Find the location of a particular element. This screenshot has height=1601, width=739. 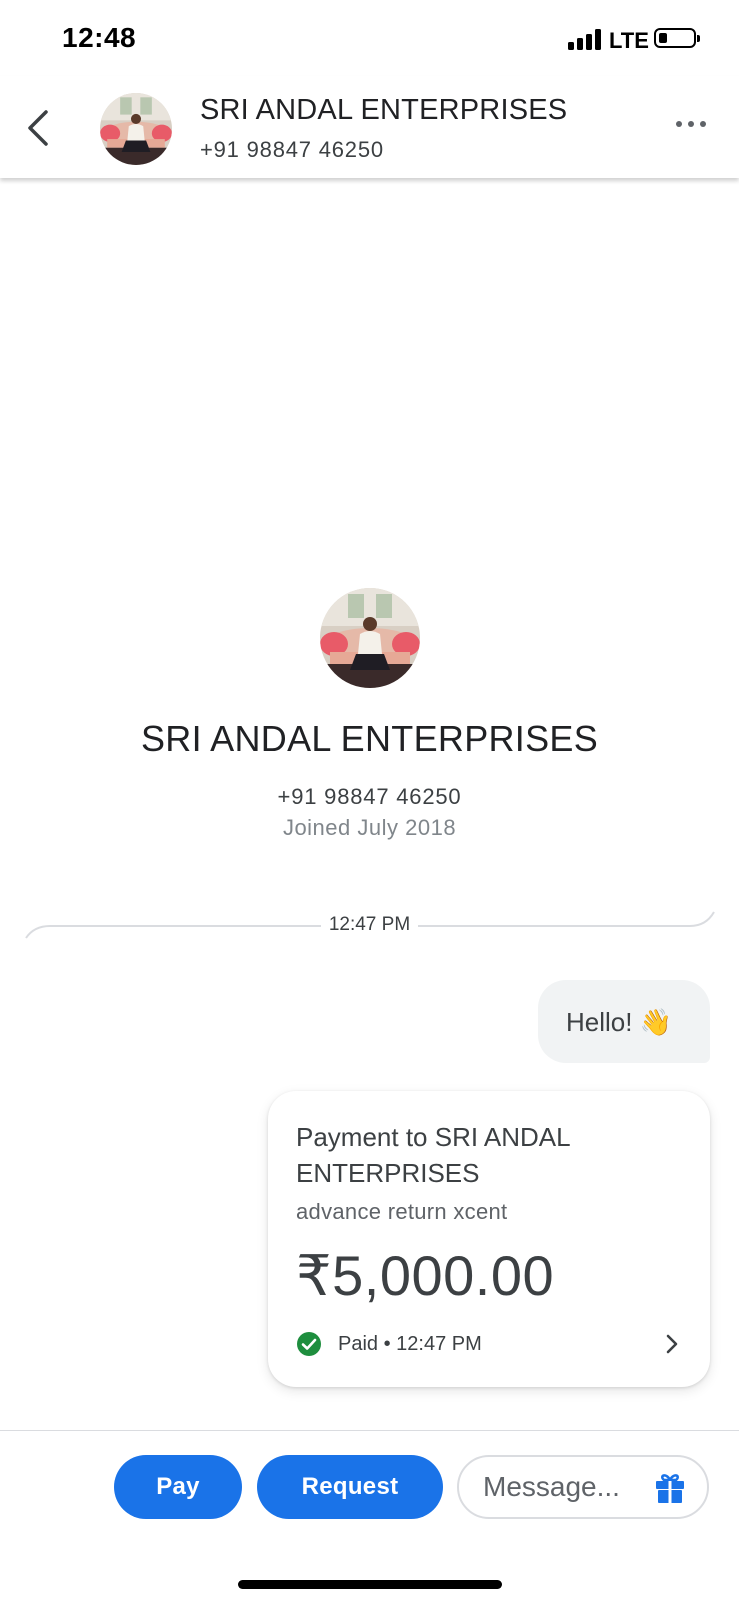

header-contact-phone: +91 98847 46250 is located at coordinates (292, 149).